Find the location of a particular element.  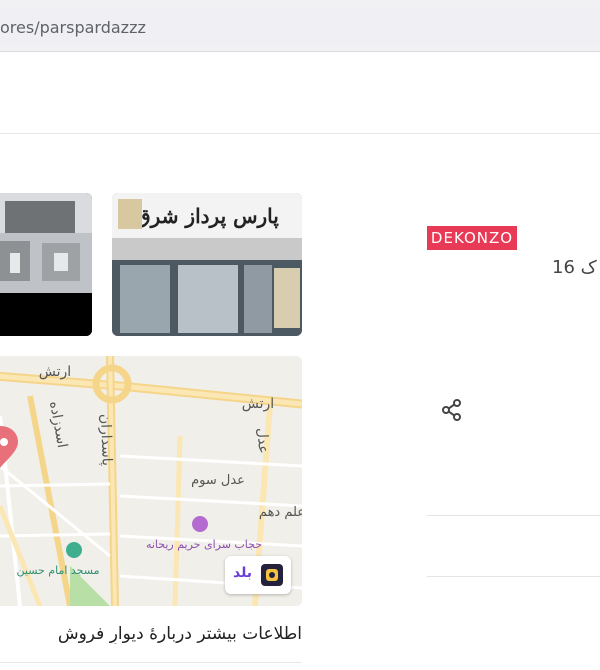

learn-more-text: اطلاعات بیشتر دربارهٔ دیوارِ فروش is located at coordinates (180, 634).